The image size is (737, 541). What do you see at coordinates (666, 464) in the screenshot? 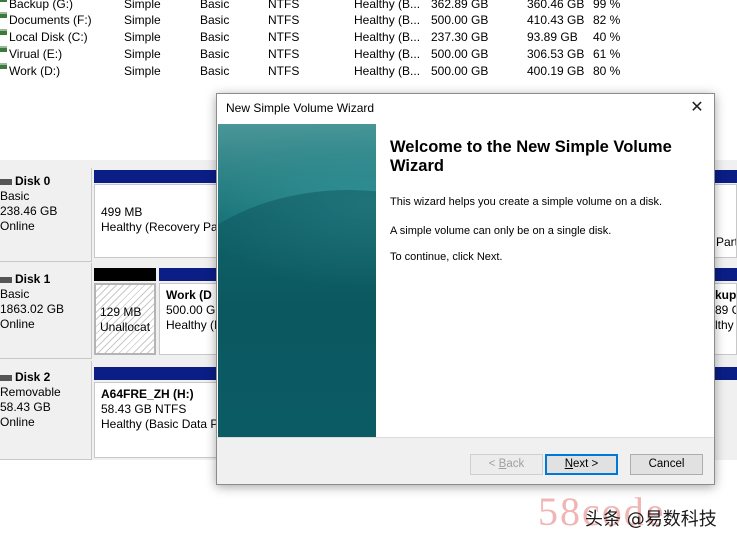
I see `cancel-button: Cancel` at bounding box center [666, 464].